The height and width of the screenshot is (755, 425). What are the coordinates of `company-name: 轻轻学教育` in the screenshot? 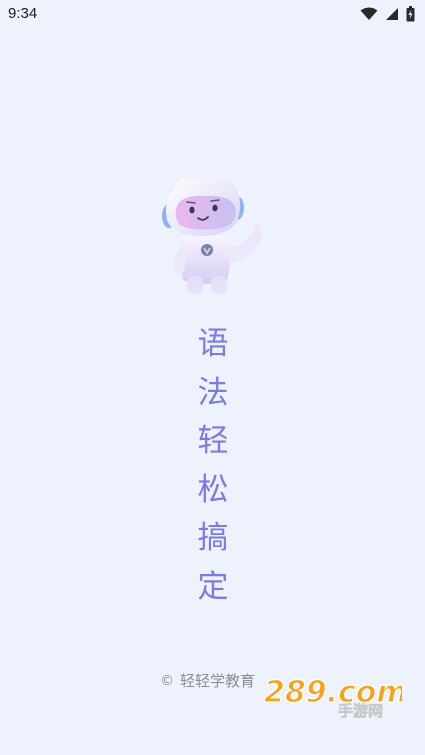 It's located at (218, 681).